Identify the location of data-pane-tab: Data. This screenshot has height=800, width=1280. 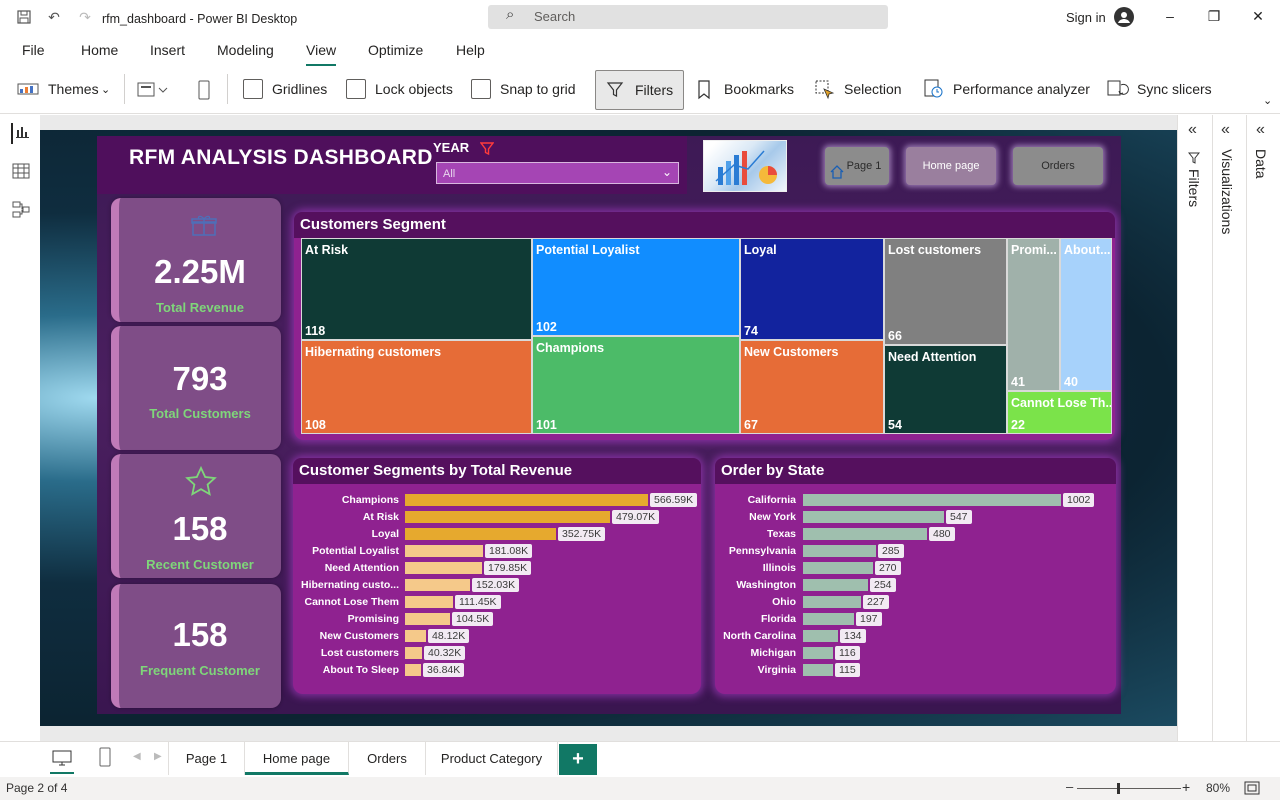
(1261, 164).